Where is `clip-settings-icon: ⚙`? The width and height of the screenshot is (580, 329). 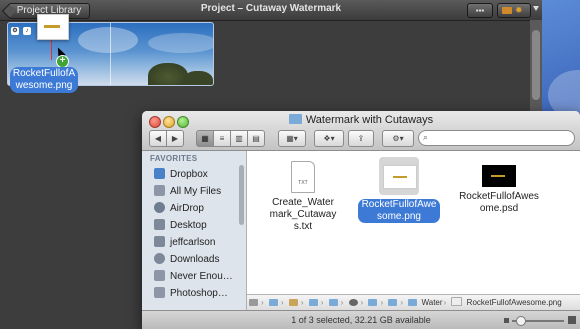 clip-settings-icon: ⚙ is located at coordinates (15, 31).